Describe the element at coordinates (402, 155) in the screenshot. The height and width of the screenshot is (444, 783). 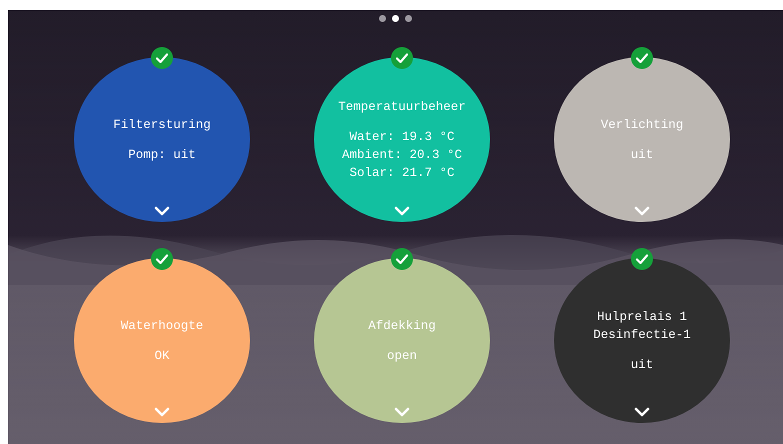
I see `tile-status: Ambient: 20.3 °C` at that location.